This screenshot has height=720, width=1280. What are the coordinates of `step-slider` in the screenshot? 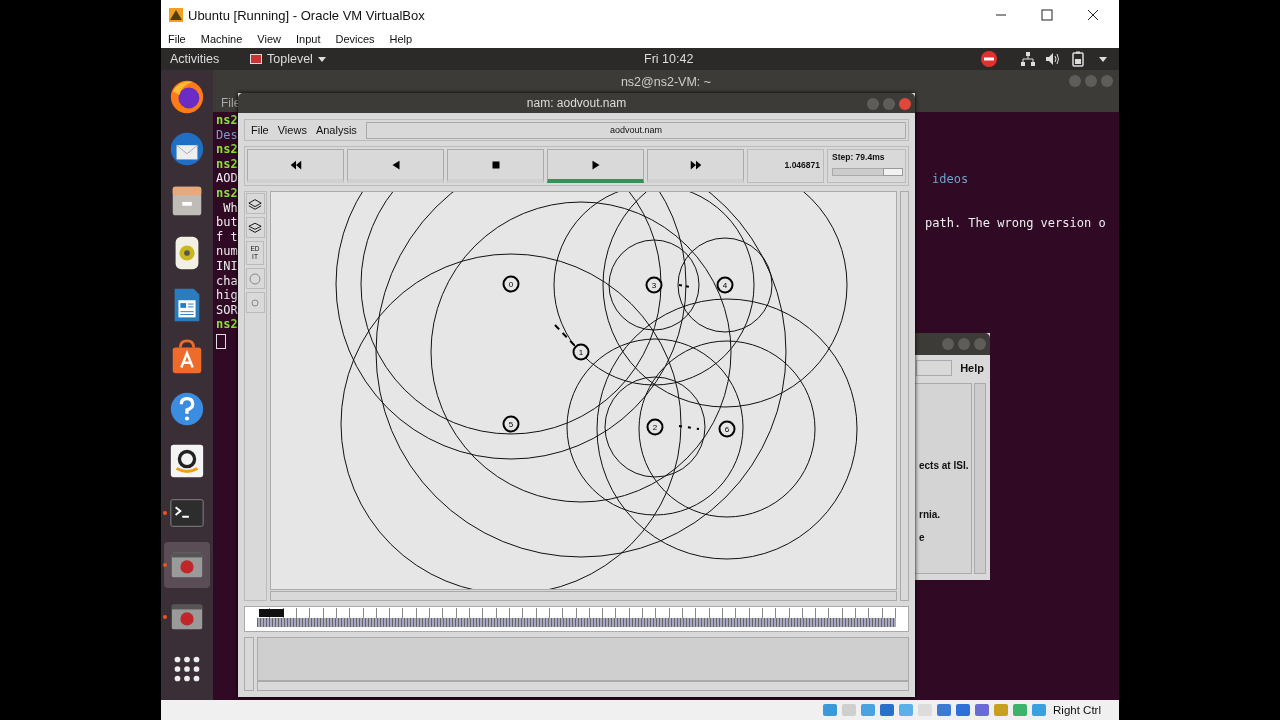 It's located at (866, 172).